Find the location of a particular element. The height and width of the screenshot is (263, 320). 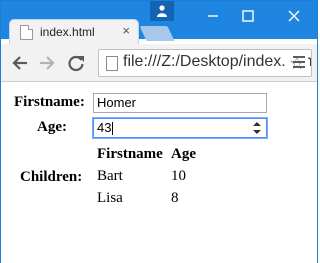

minimize-button is located at coordinates (213, 16).